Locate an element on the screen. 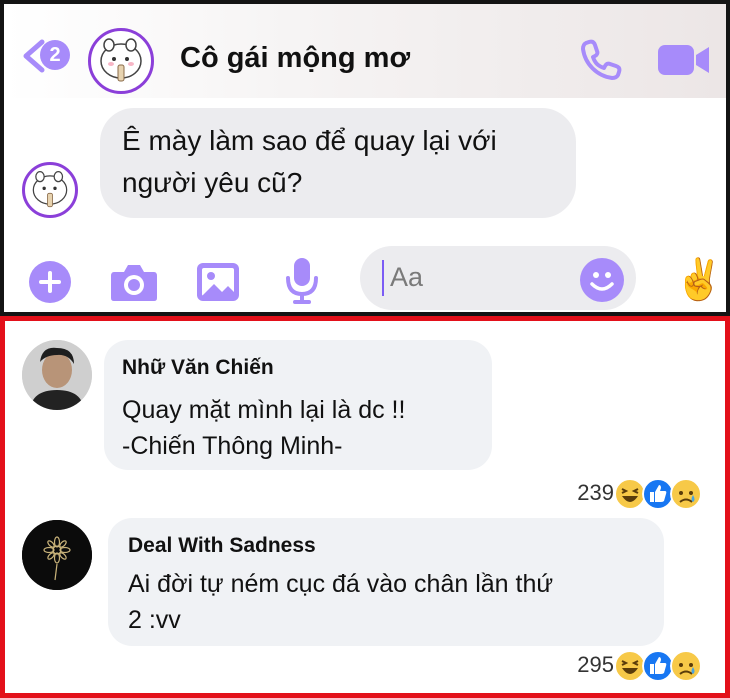 This screenshot has height=698, width=730. comment-text-line: 2 :vv is located at coordinates (154, 620).